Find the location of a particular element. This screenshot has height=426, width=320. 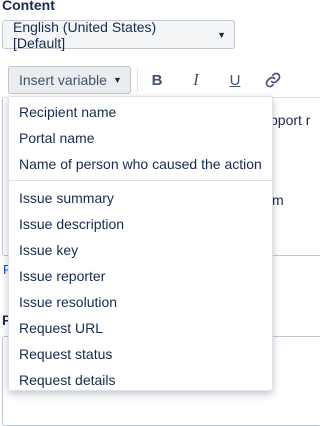

link-button is located at coordinates (273, 80).